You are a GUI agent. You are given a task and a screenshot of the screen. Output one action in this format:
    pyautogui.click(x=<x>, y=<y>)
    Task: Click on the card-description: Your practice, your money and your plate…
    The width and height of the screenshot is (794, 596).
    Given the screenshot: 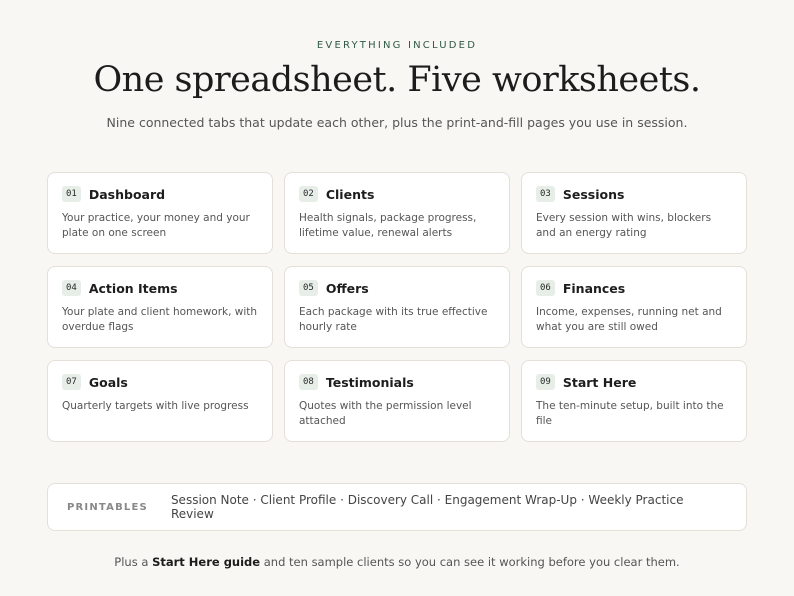 What is the action you would take?
    pyautogui.click(x=156, y=225)
    